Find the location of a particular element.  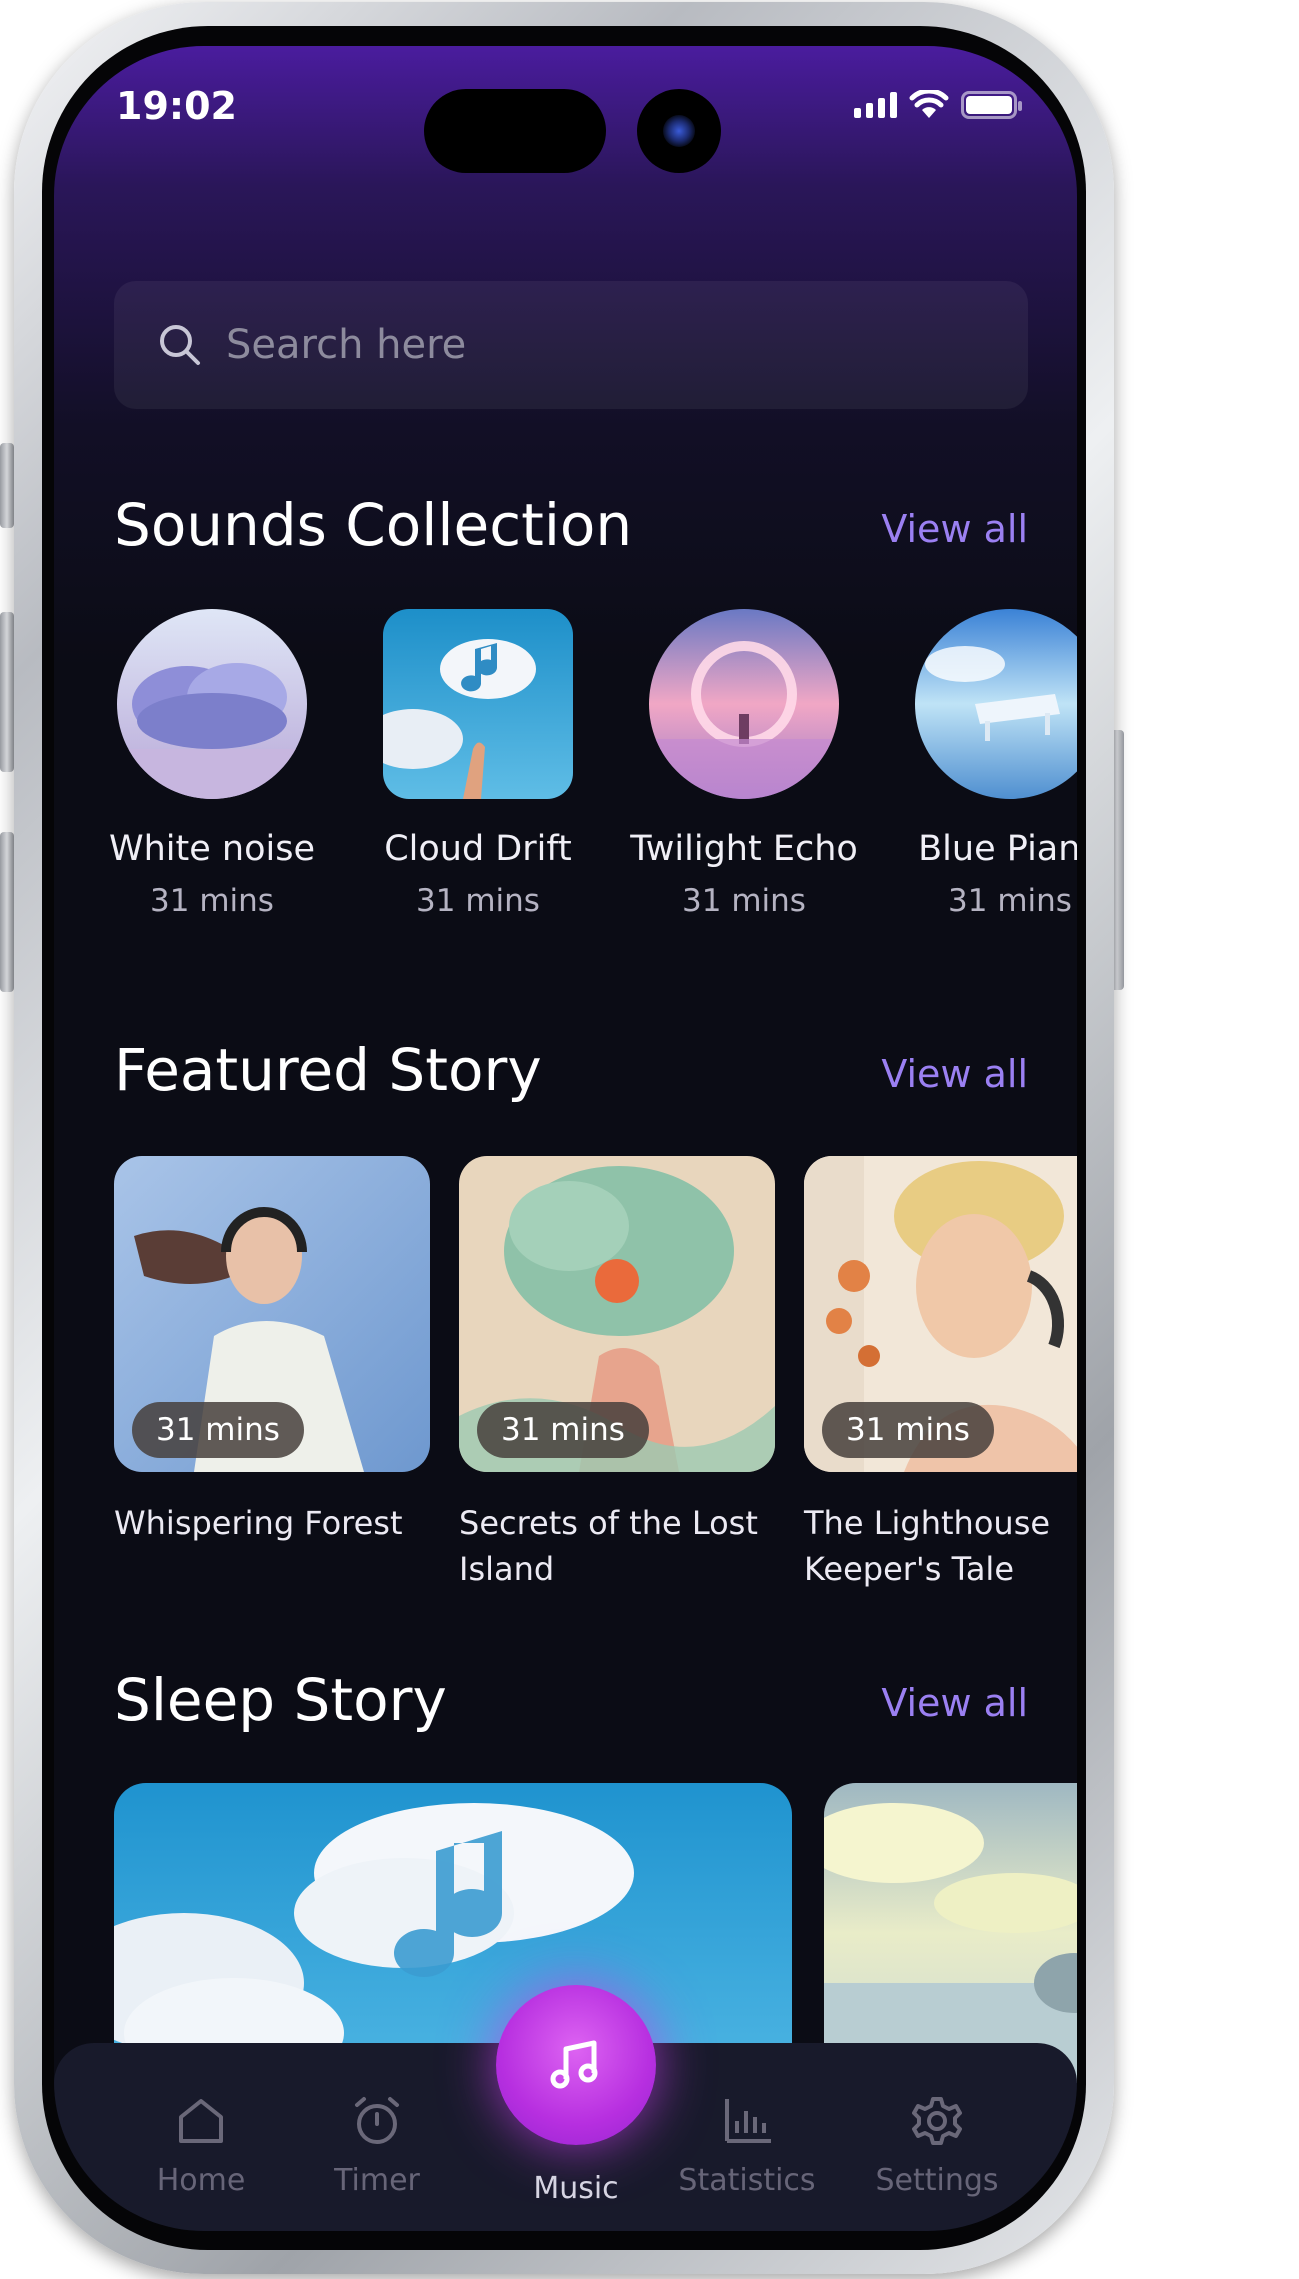

featured-story-card-lost-island: 31 mins Secrets of the Lost Island is located at coordinates (617, 1374).